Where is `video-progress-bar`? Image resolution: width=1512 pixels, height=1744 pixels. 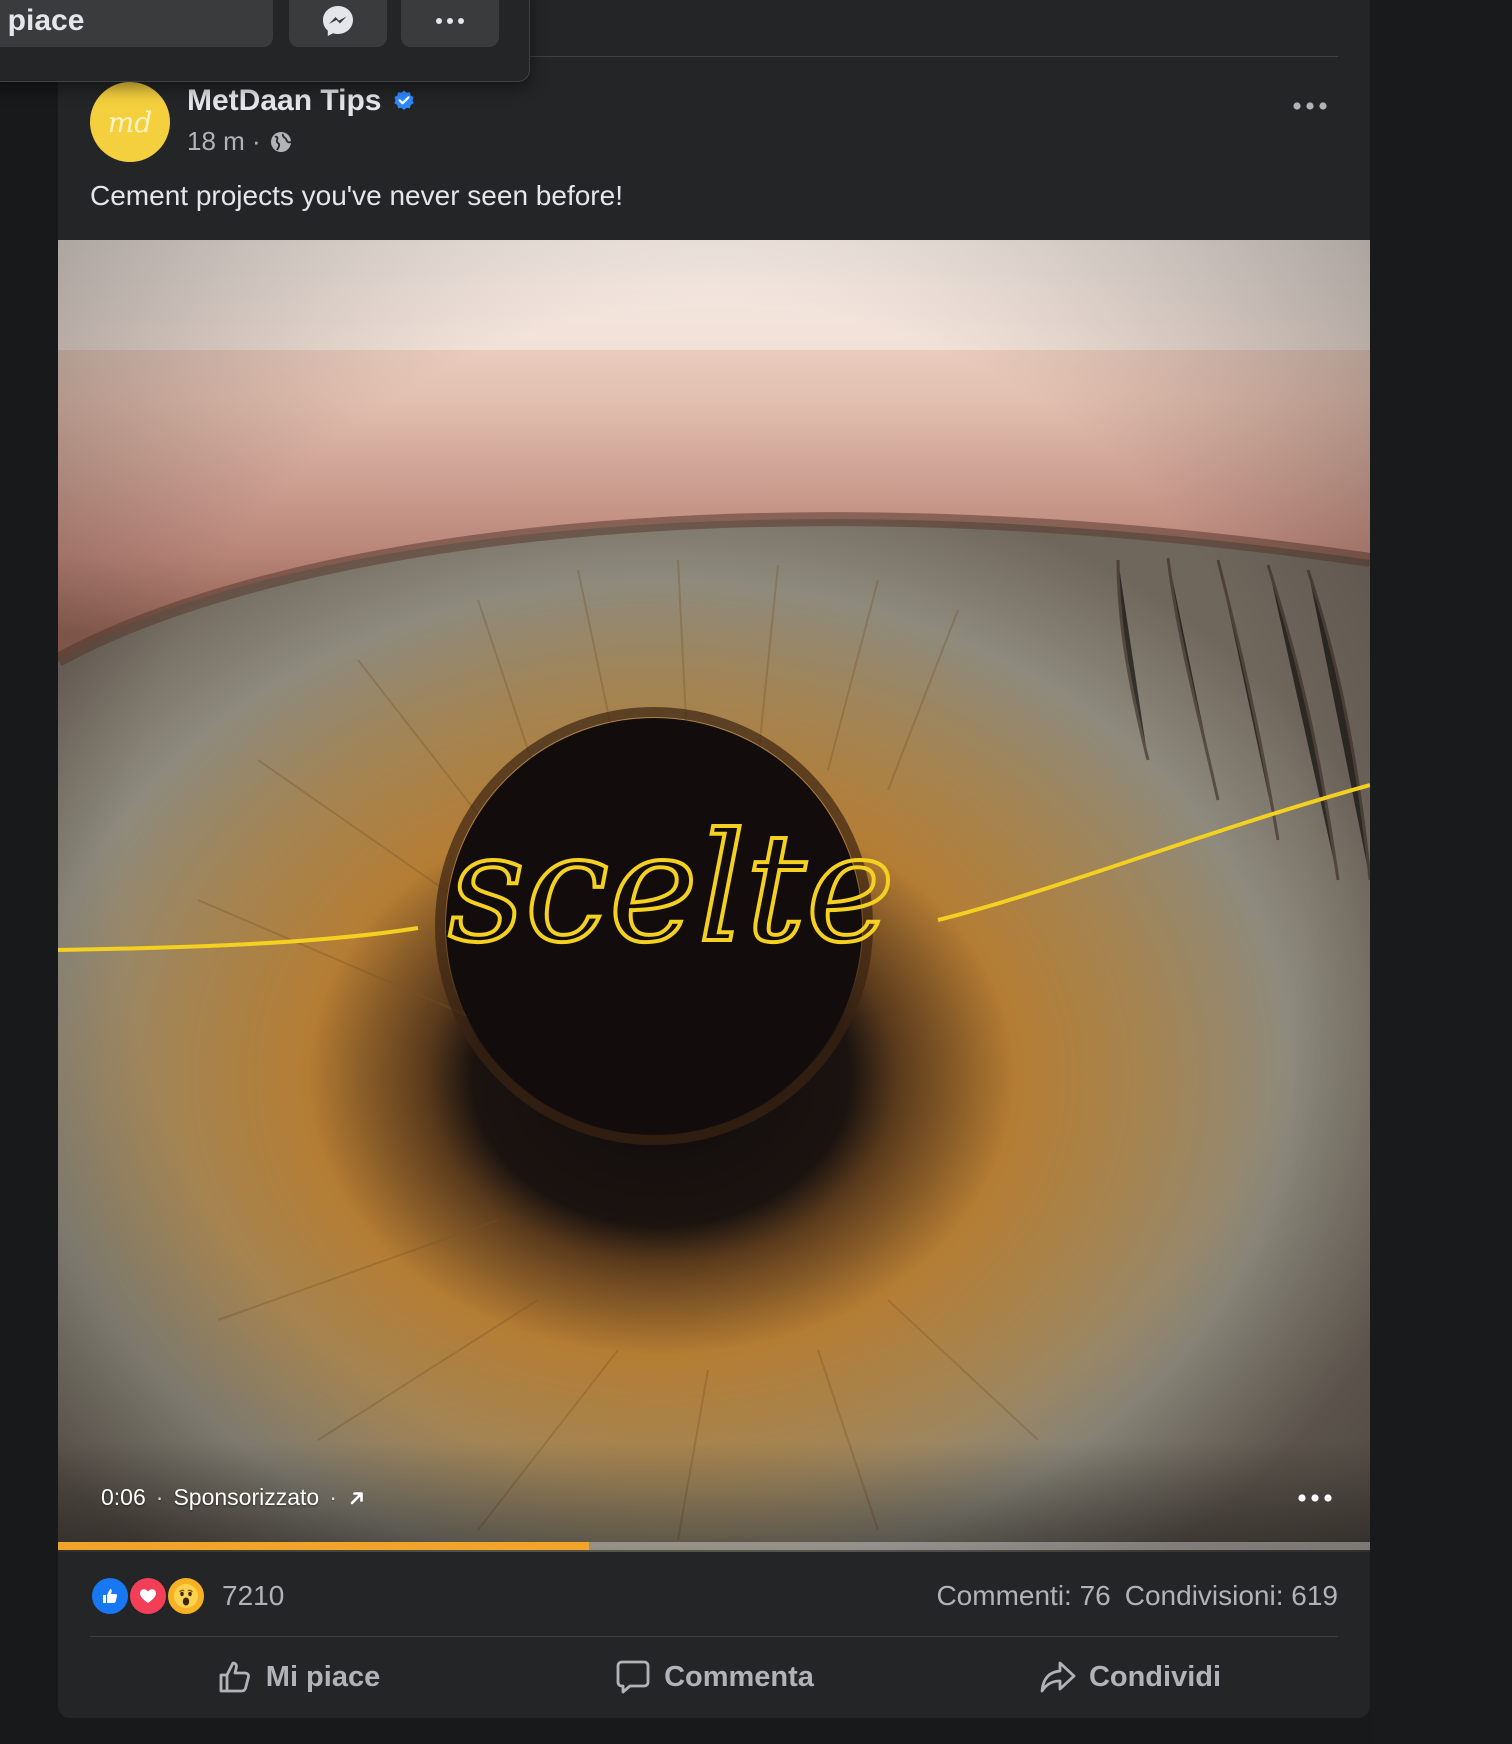
video-progress-bar is located at coordinates (714, 1546).